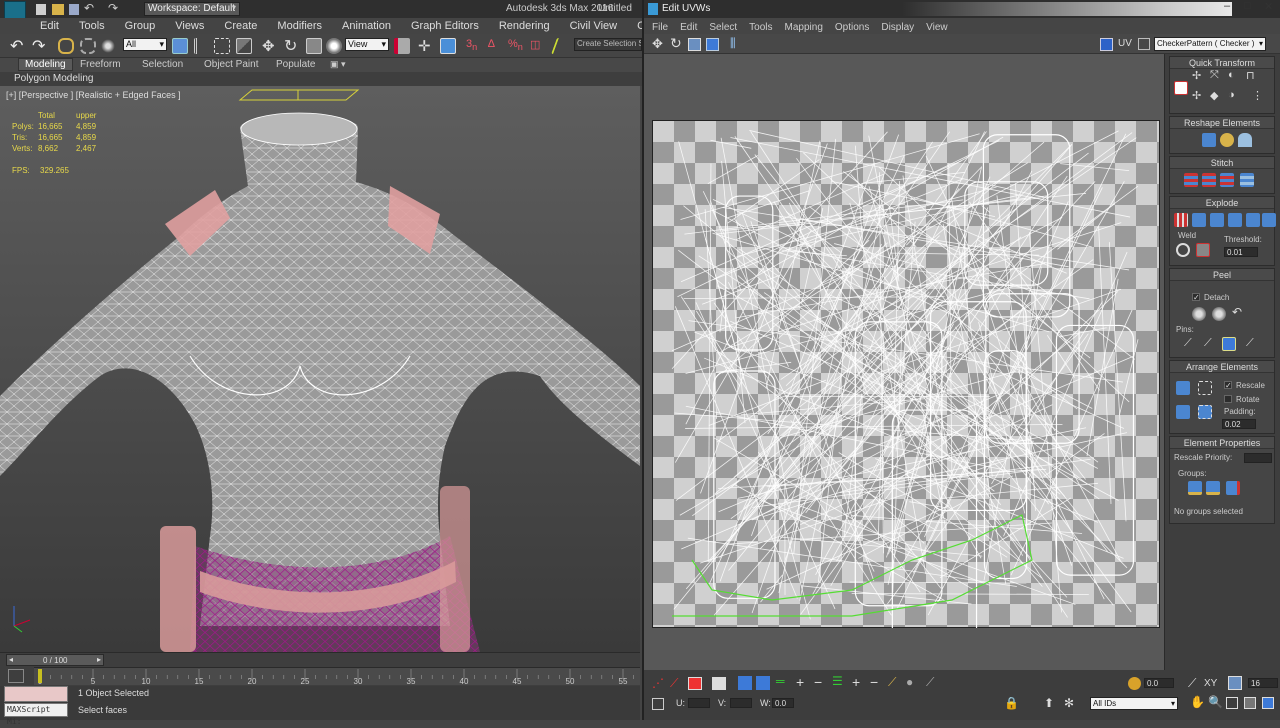 This screenshot has height=728, width=1280. What do you see at coordinates (1268, 6) in the screenshot?
I see `close-icon: ✕` at bounding box center [1268, 6].